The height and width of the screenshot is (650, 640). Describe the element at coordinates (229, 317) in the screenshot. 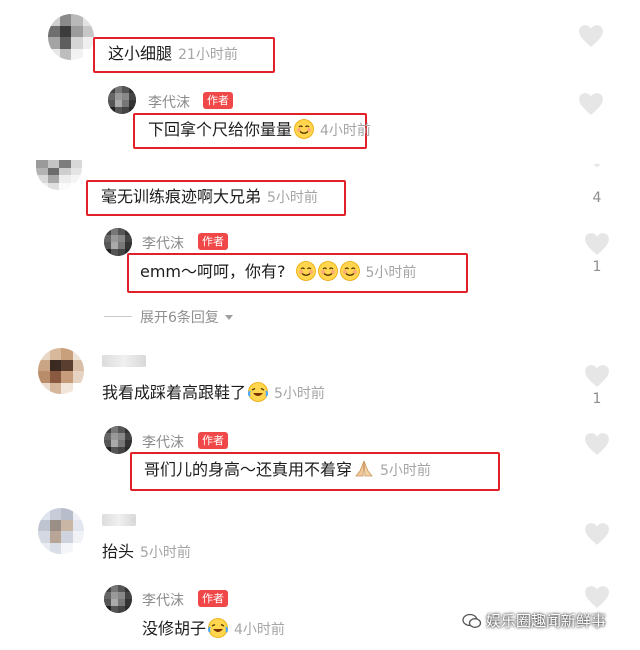

I see `caret-down-icon` at that location.